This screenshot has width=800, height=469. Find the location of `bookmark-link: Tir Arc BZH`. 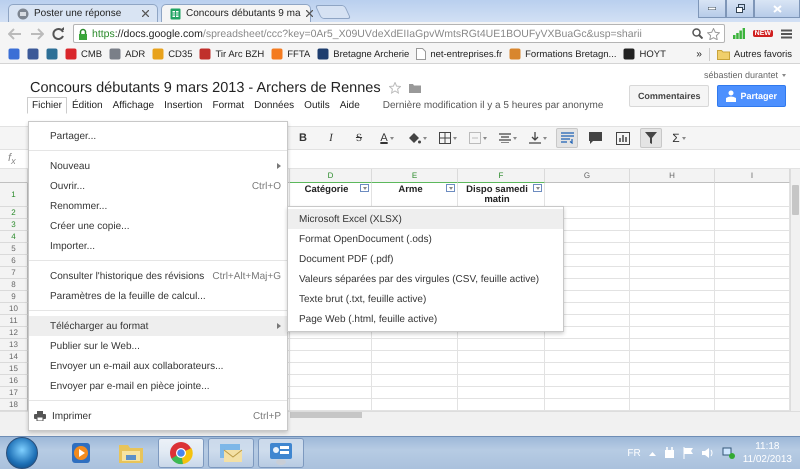

bookmark-link: Tir Arc BZH is located at coordinates (231, 54).